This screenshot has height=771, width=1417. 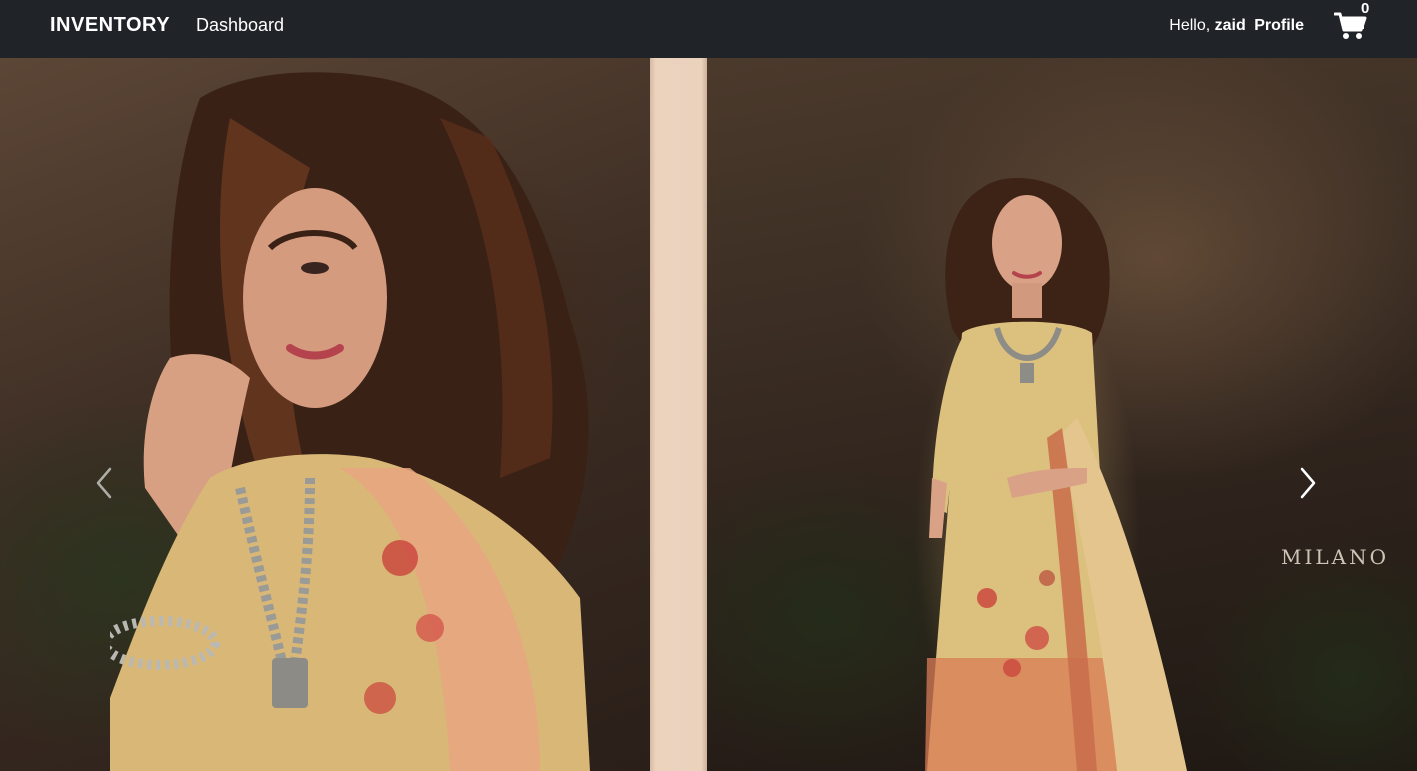 What do you see at coordinates (678, 414) in the screenshot?
I see `slide-divider` at bounding box center [678, 414].